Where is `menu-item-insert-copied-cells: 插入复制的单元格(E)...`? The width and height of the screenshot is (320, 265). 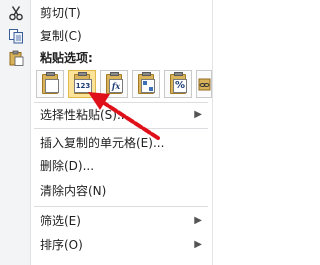
menu-item-insert-copied-cells: 插入复制的单元格(E)... is located at coordinates (106, 143).